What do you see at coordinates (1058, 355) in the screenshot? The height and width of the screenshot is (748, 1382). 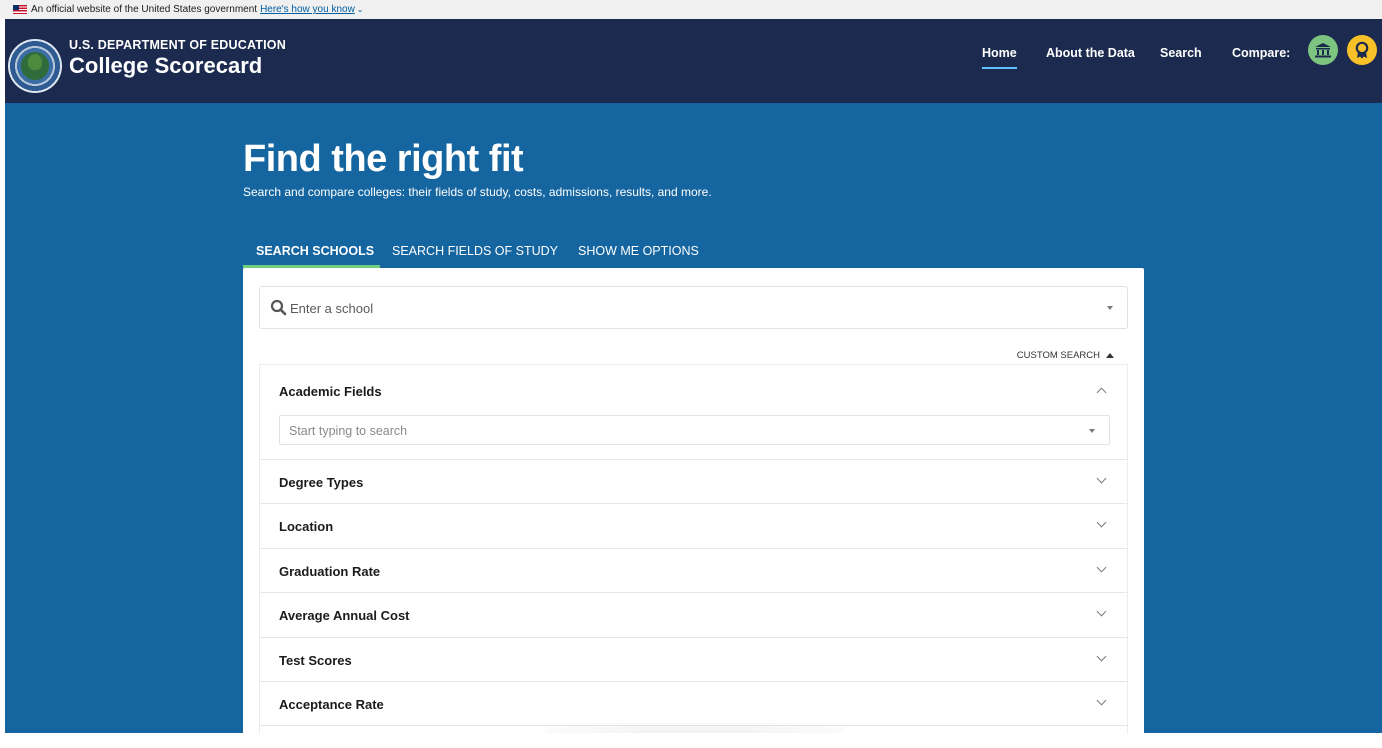 I see `custom-search-label: CUSTOM SEARCH` at bounding box center [1058, 355].